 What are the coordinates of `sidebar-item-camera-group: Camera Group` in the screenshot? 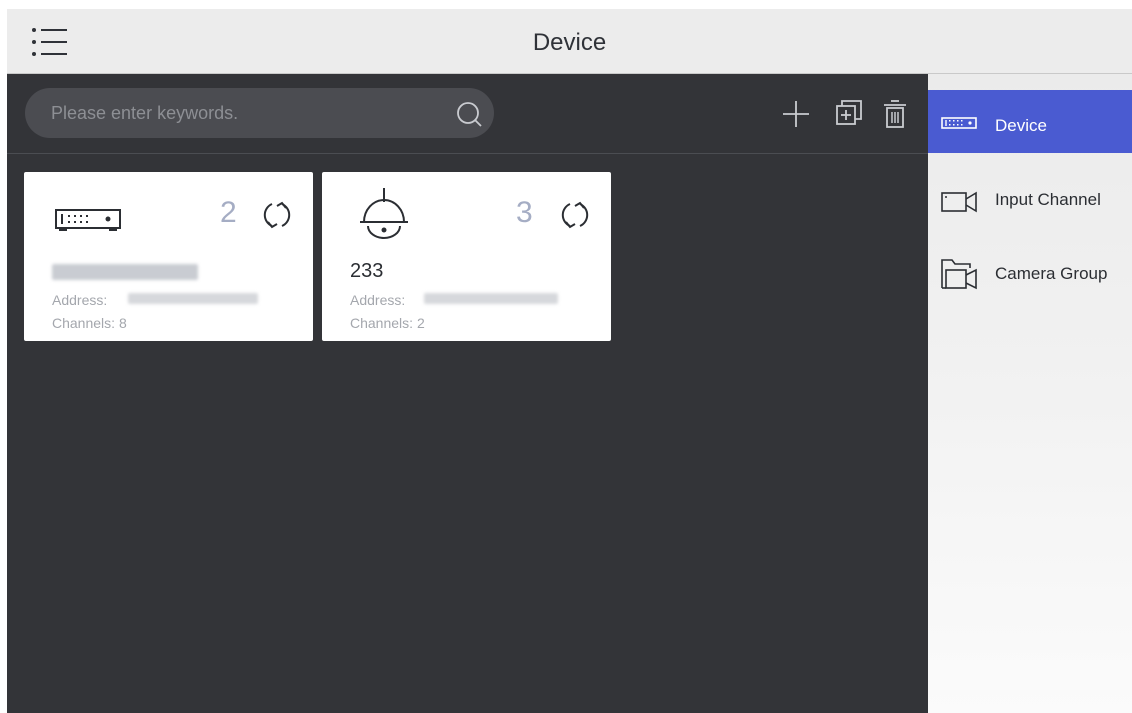 It's located at (1030, 275).